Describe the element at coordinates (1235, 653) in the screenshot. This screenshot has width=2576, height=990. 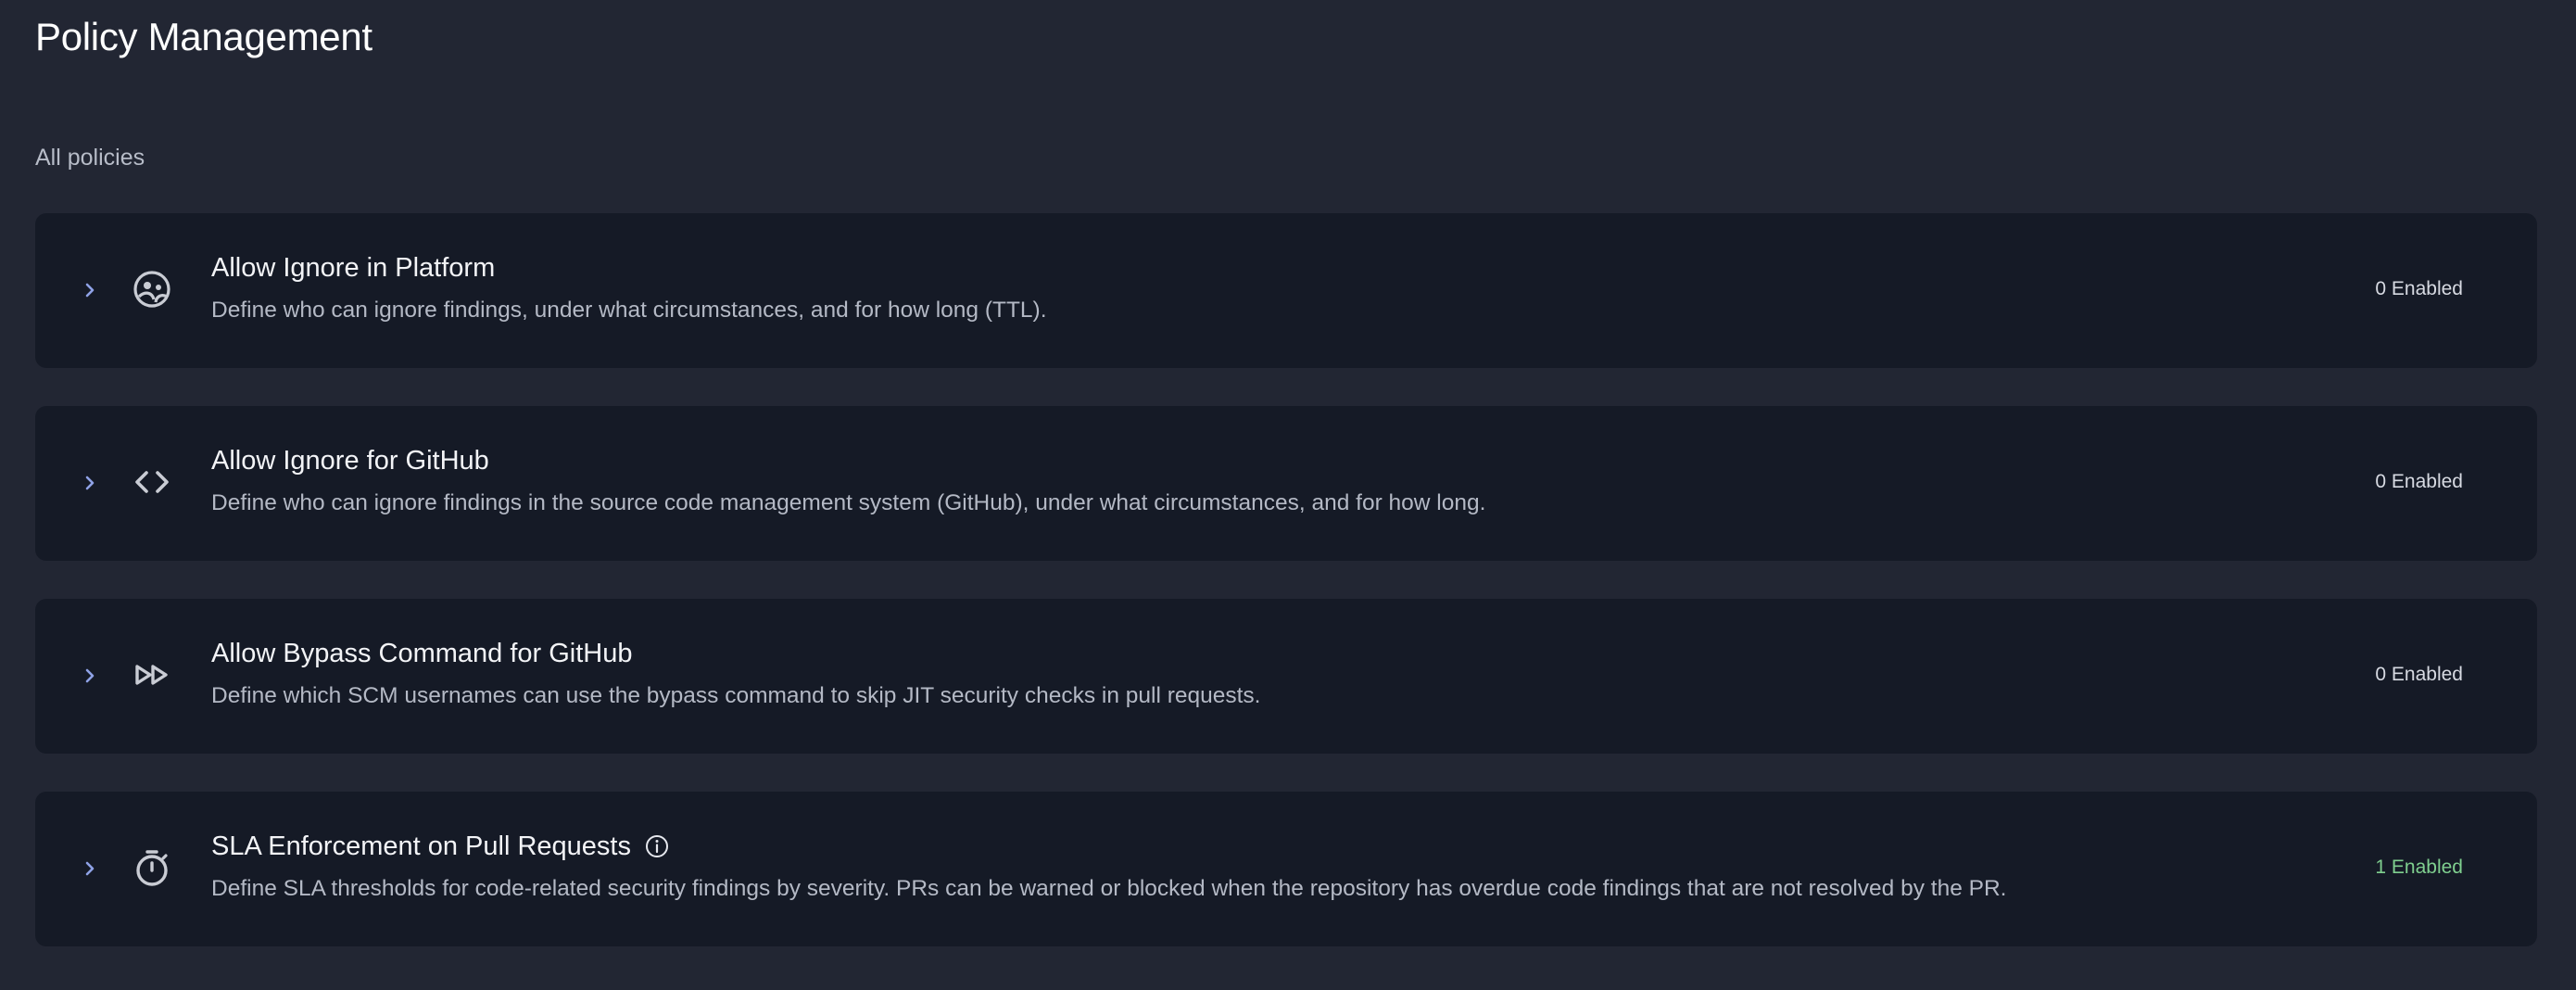
I see `policy-title: Allow Bypass Command for GitHub` at that location.